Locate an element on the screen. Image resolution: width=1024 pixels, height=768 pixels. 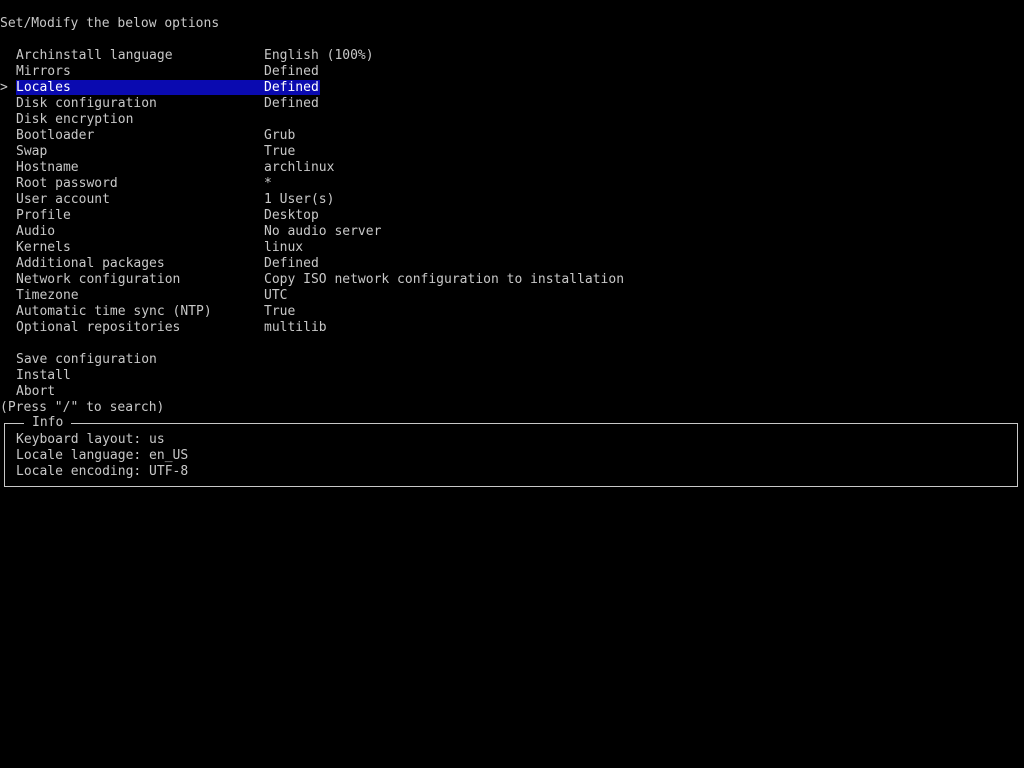
option-label: Locales is located at coordinates (43, 87).